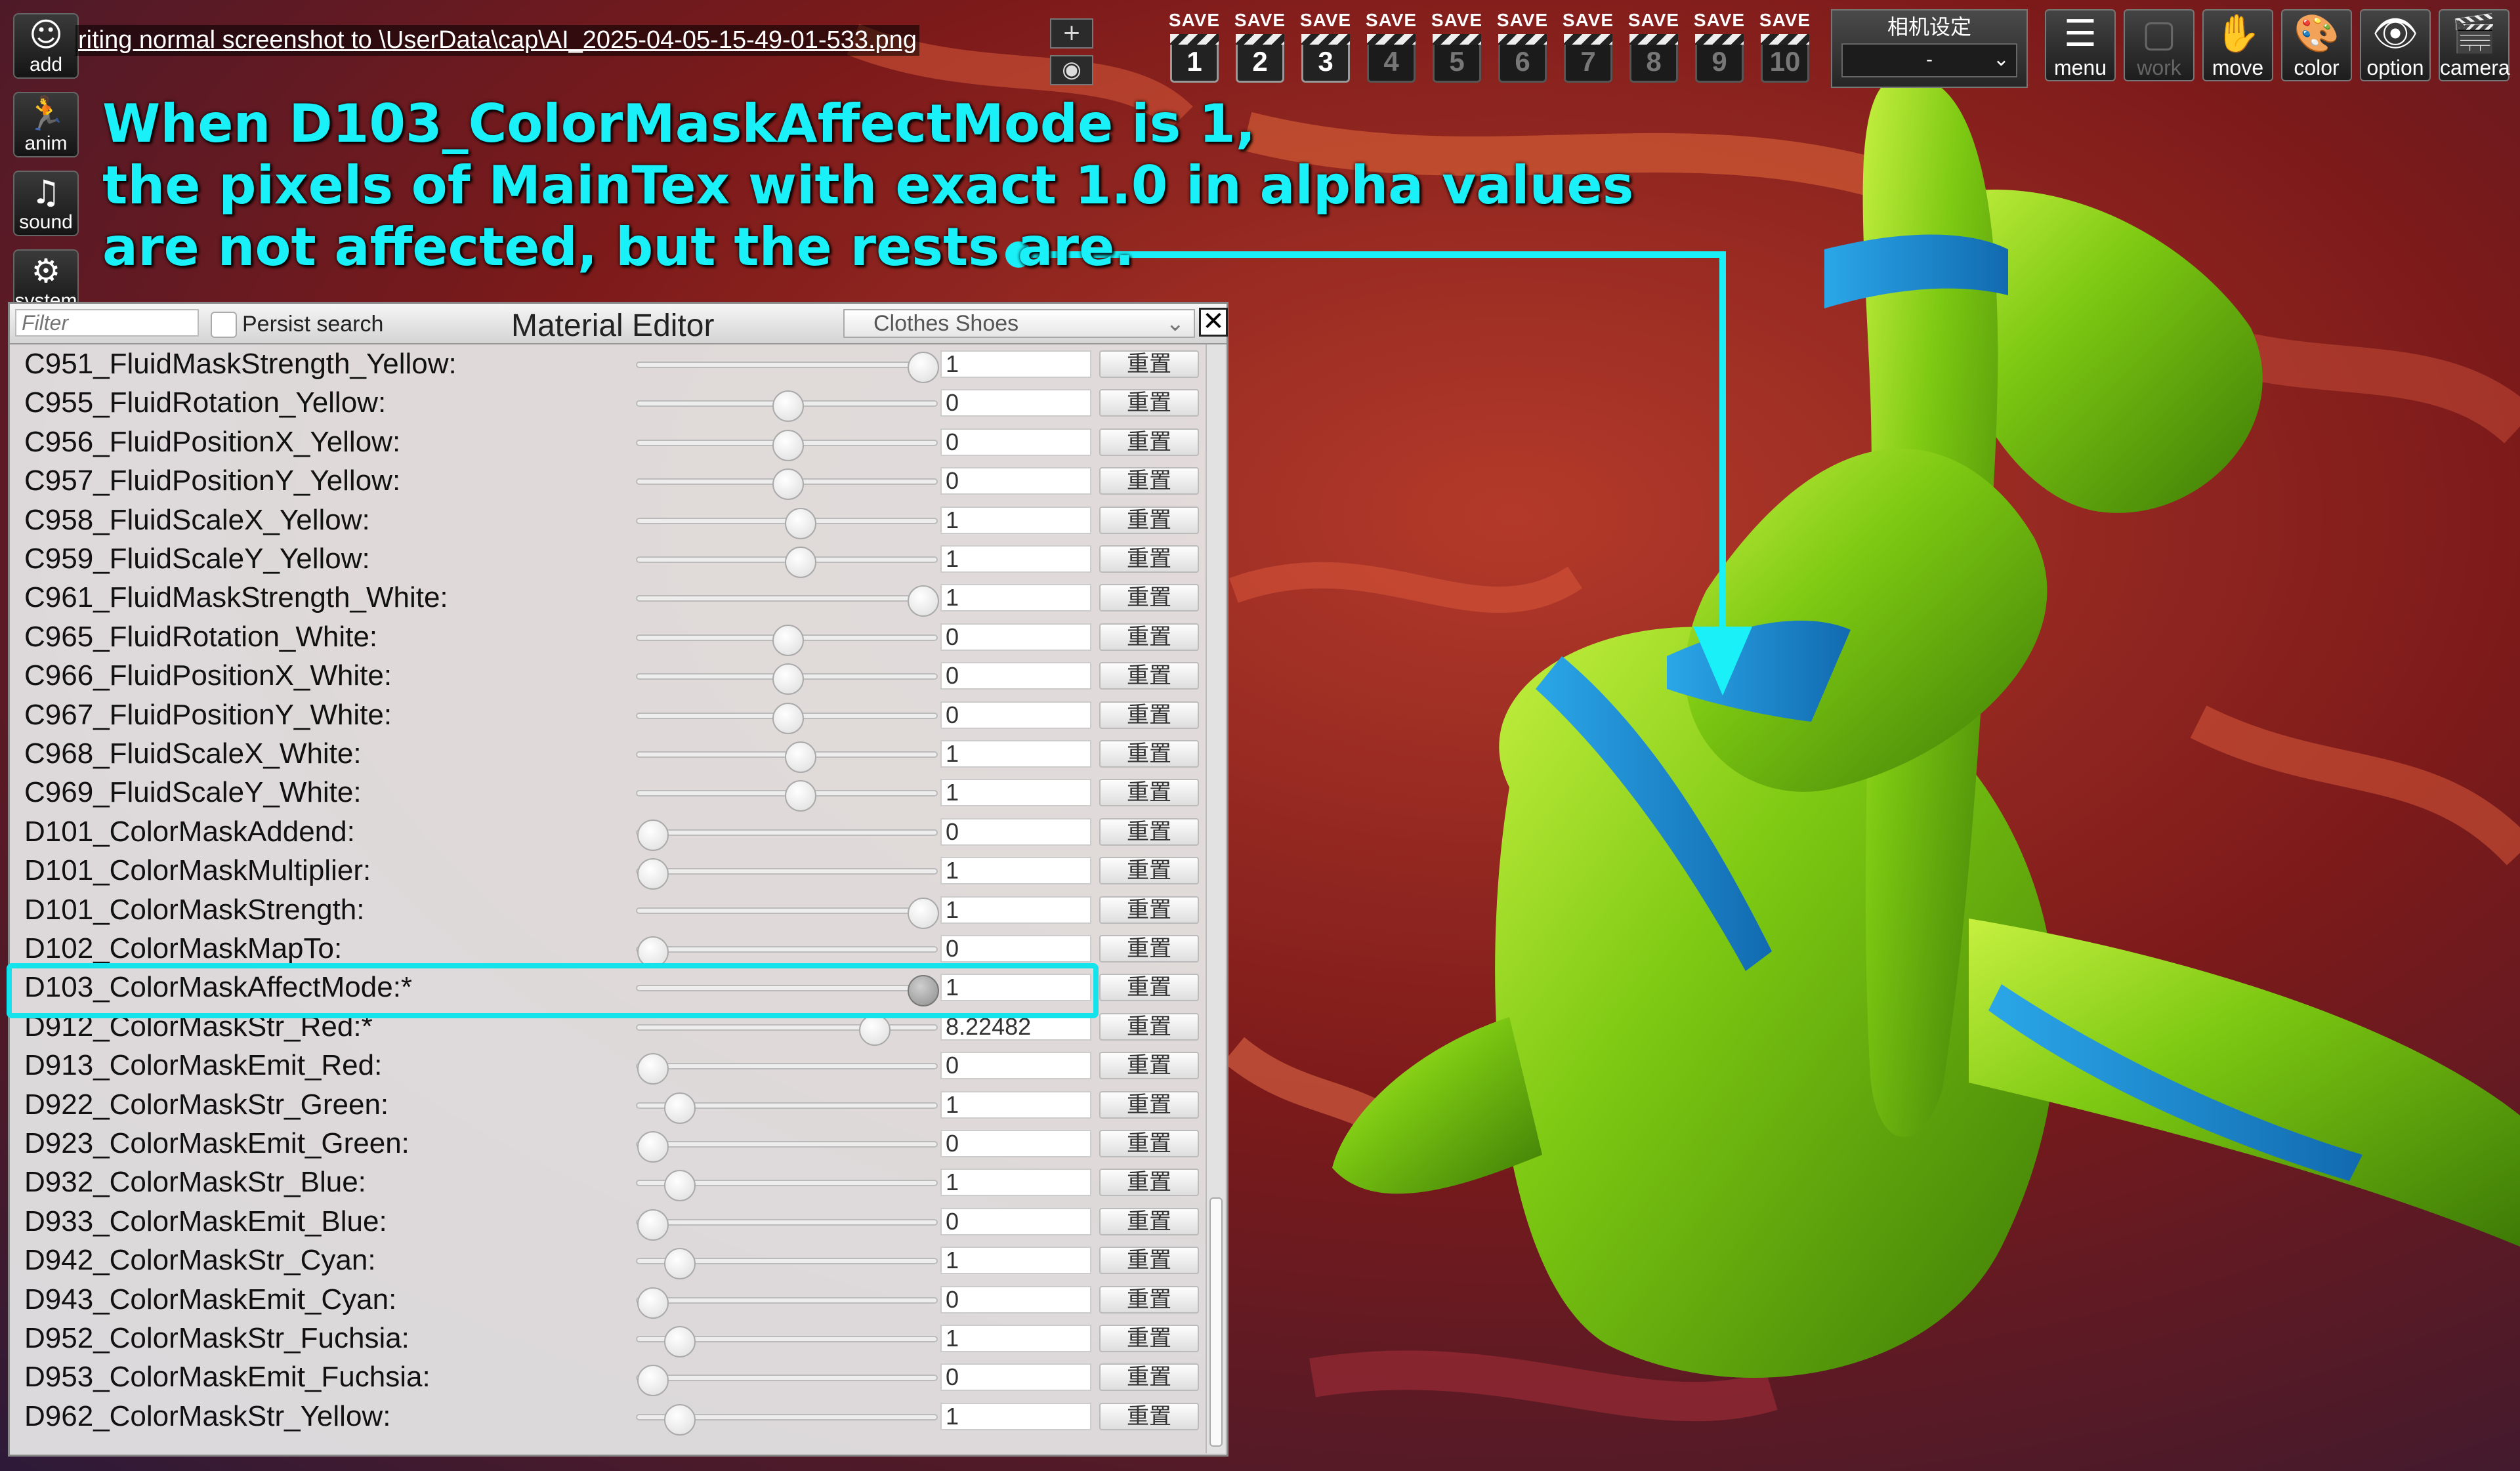  I want to click on save-slot-5: SAVE 5, so click(1457, 51).